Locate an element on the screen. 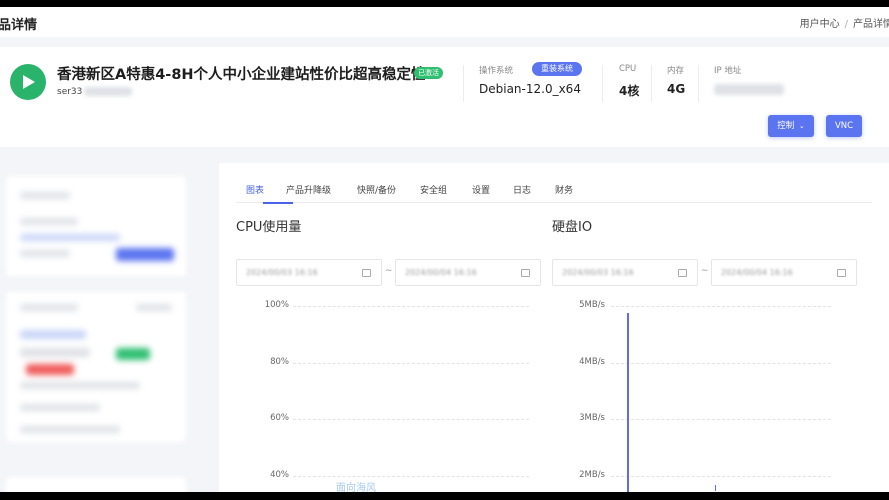  top-bar: 品详情 用户中心 / 产品详情 is located at coordinates (444, 22).